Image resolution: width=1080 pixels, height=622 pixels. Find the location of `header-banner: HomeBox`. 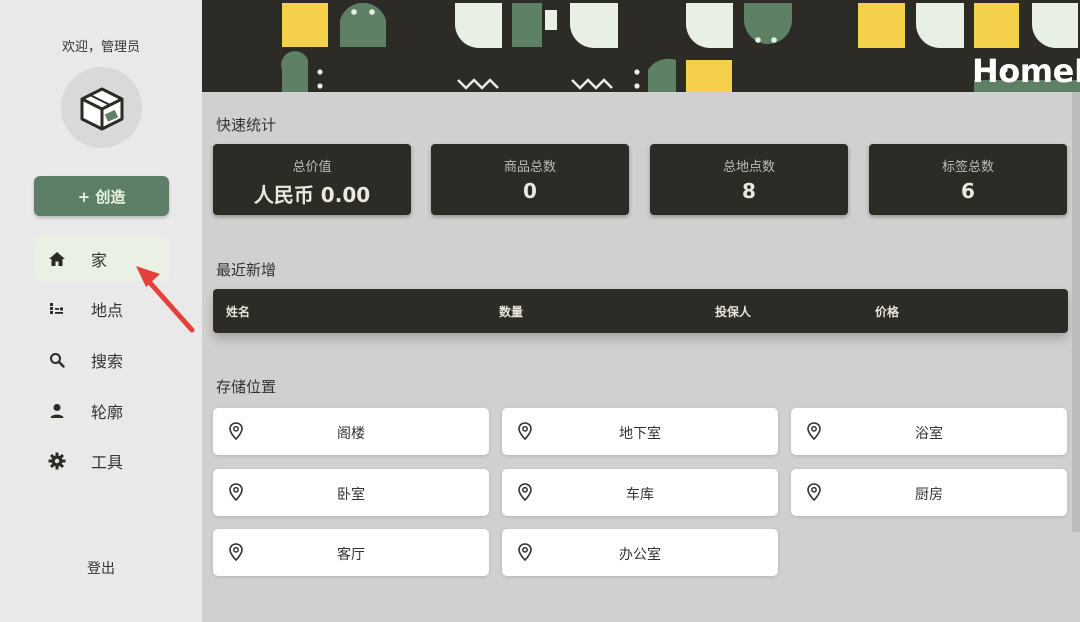

header-banner: HomeBox is located at coordinates (641, 46).